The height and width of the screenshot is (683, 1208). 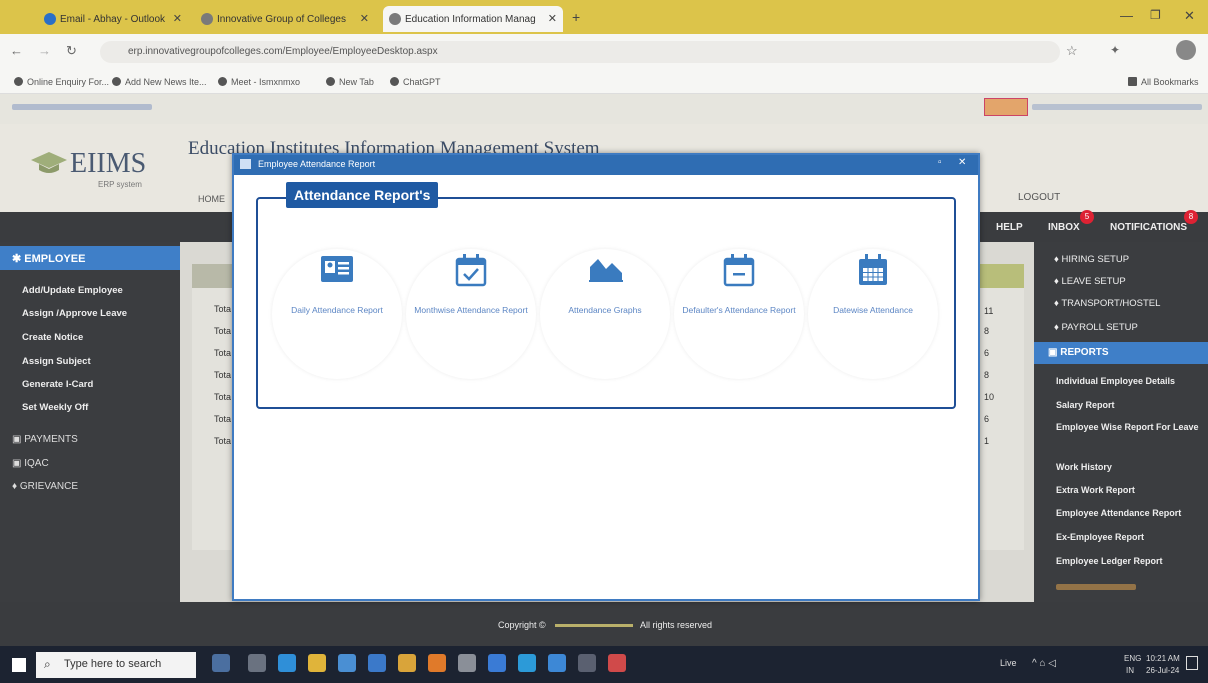 I want to click on panel-header-right, so click(x=1002, y=276).